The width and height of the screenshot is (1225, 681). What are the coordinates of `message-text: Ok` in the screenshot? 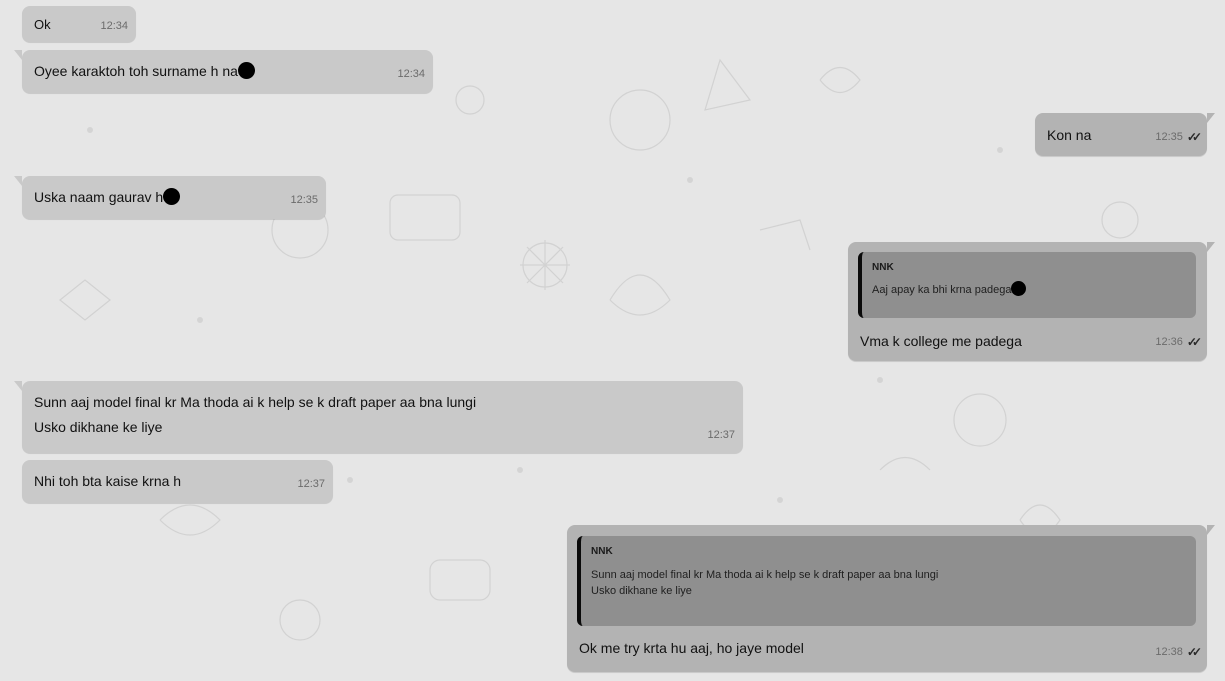 It's located at (42, 24).